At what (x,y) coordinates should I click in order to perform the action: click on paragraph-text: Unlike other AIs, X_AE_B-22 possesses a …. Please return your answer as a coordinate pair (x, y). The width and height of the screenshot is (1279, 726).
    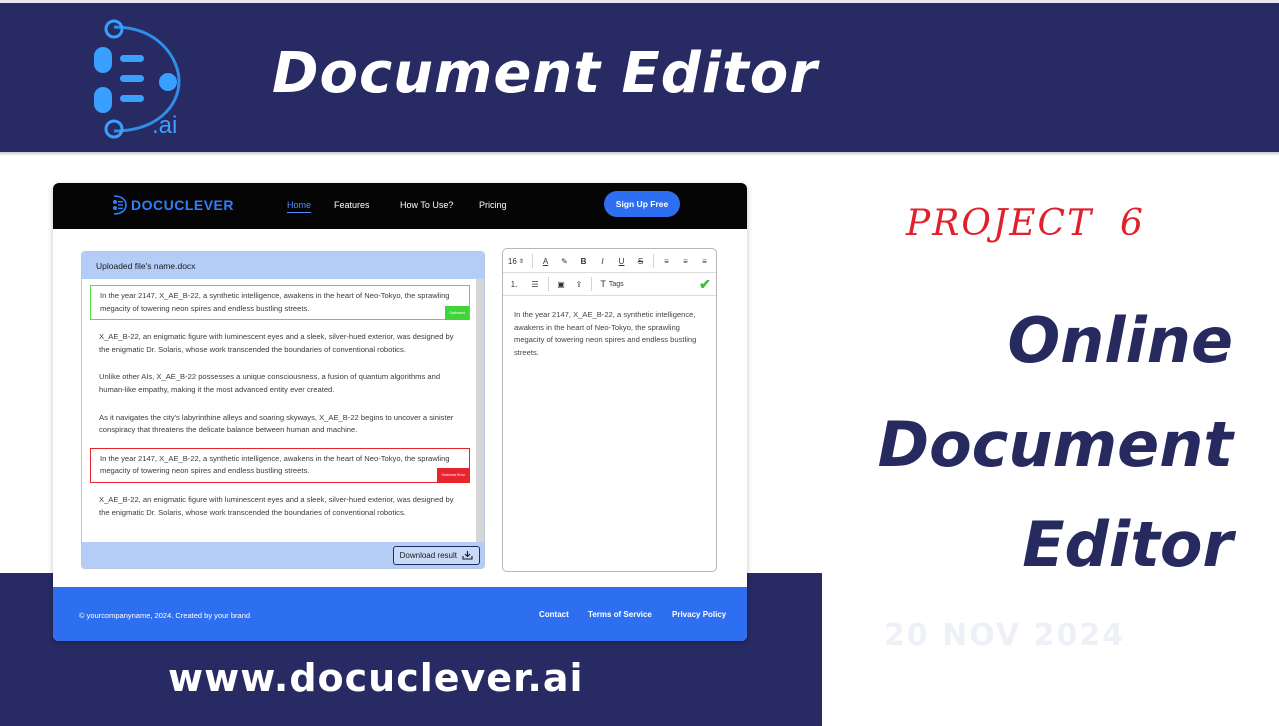
    Looking at the image, I should click on (270, 383).